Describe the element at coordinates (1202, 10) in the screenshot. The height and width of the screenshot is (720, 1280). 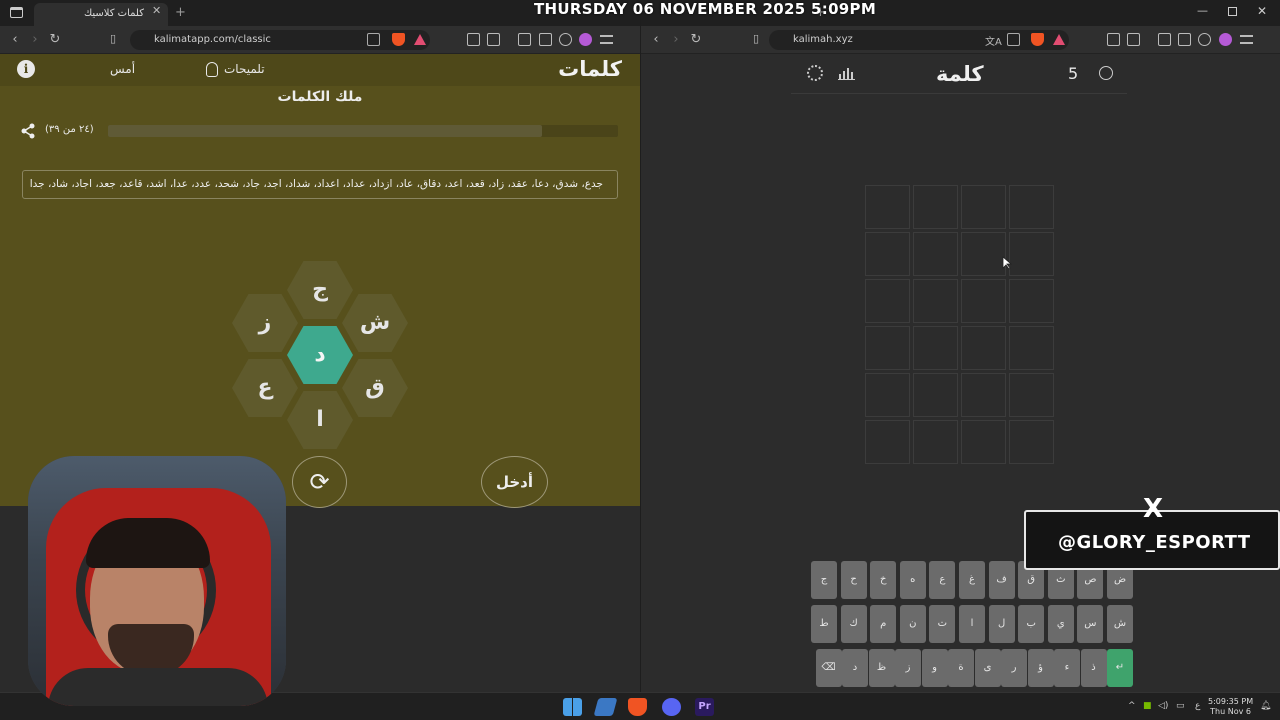
I see `minimize-button: —` at that location.